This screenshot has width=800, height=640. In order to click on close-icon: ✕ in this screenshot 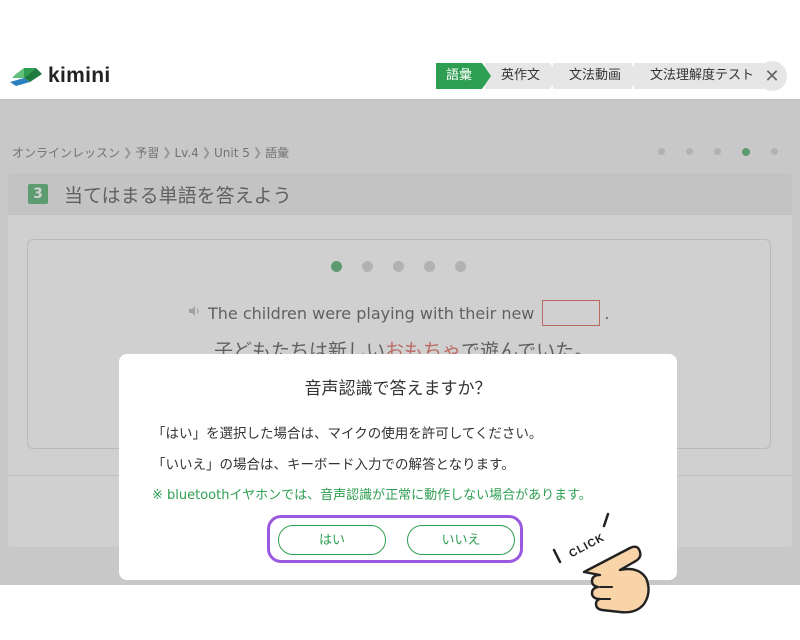, I will do `click(772, 76)`.